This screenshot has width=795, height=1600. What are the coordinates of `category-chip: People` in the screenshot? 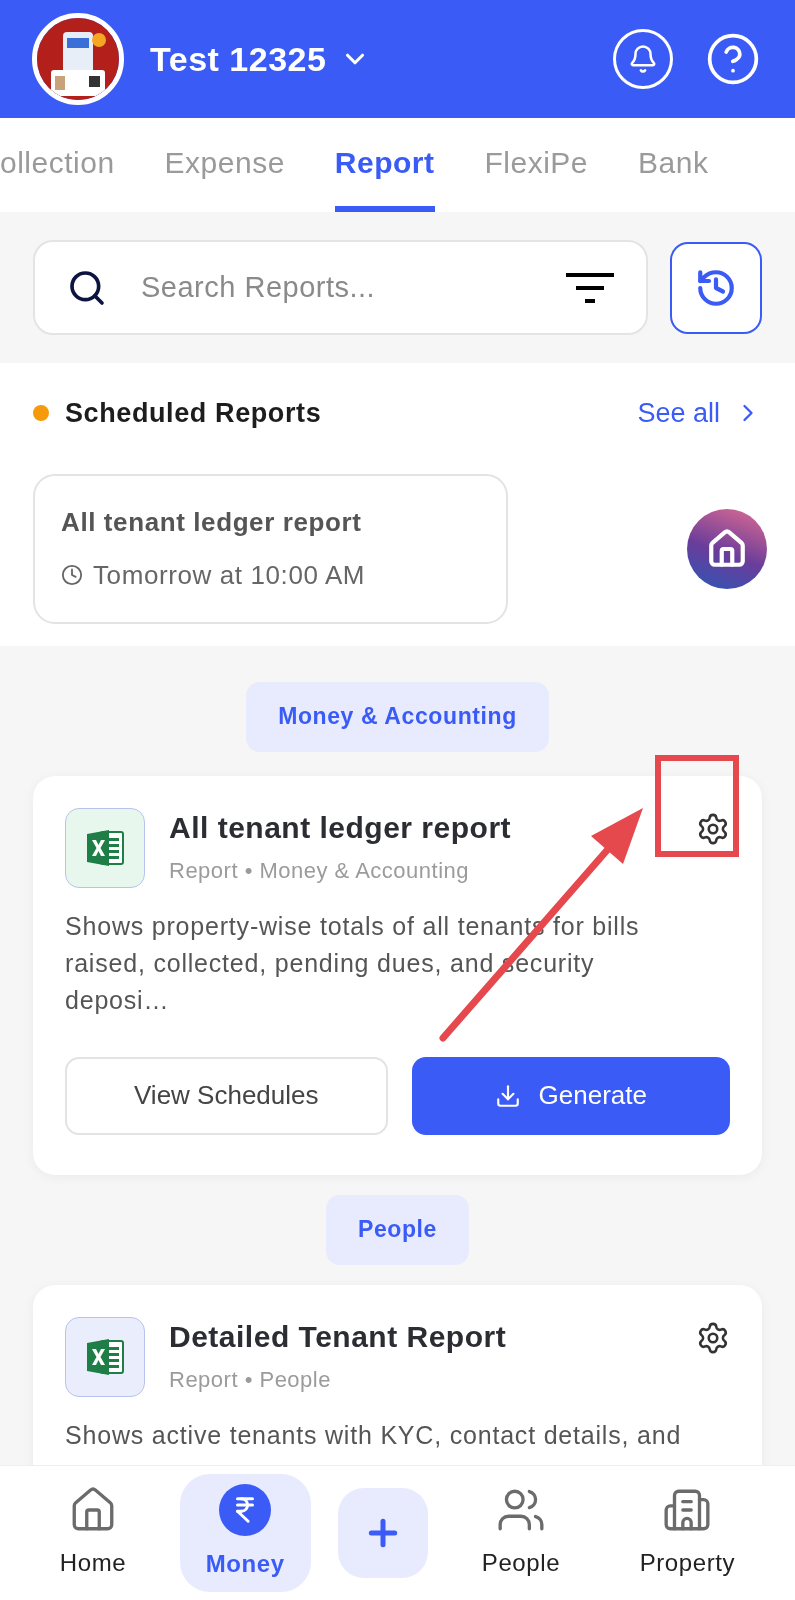 It's located at (397, 1229).